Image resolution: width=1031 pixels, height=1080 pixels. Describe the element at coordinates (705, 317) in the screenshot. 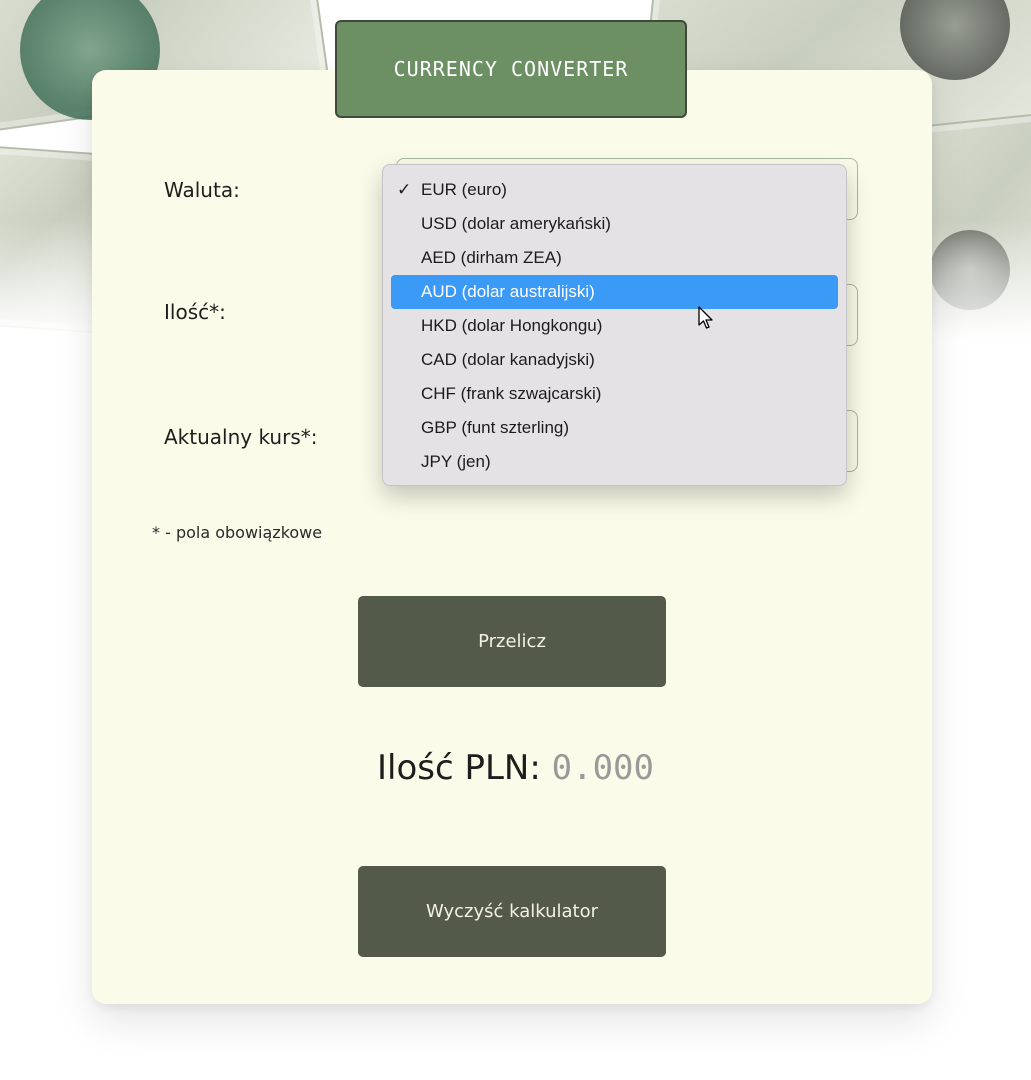

I see `mouse-pointer-icon` at that location.